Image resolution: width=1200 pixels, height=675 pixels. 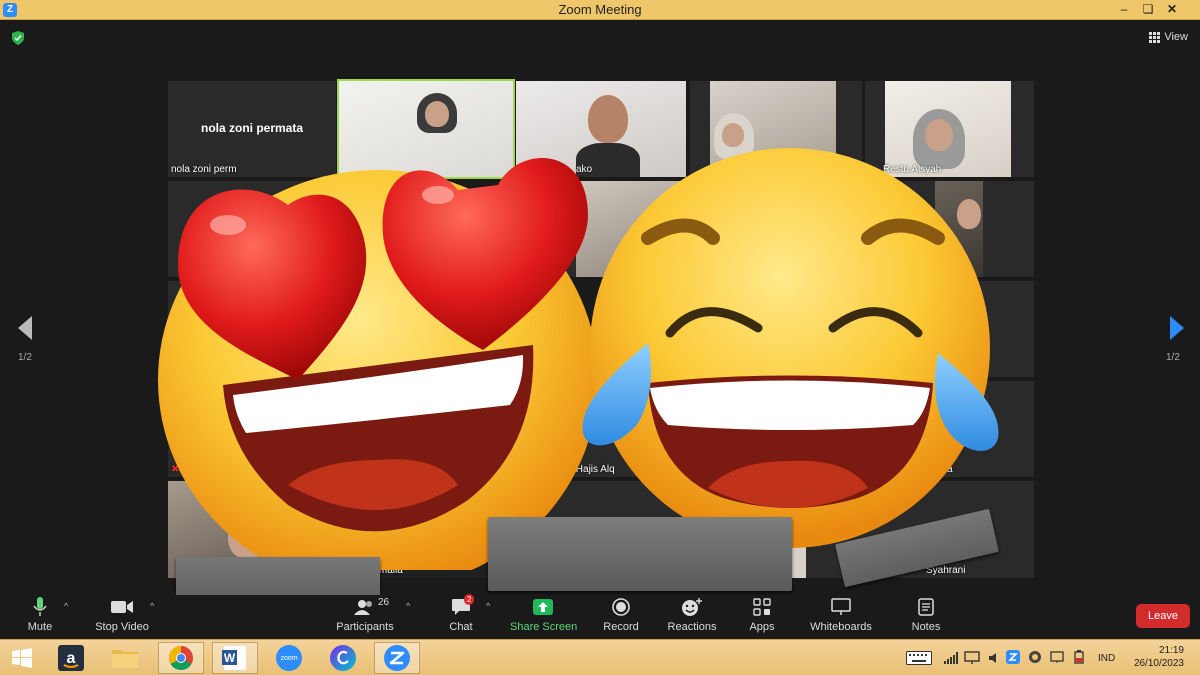 I want to click on antivirus-tray-icon, so click(x=1035, y=657).